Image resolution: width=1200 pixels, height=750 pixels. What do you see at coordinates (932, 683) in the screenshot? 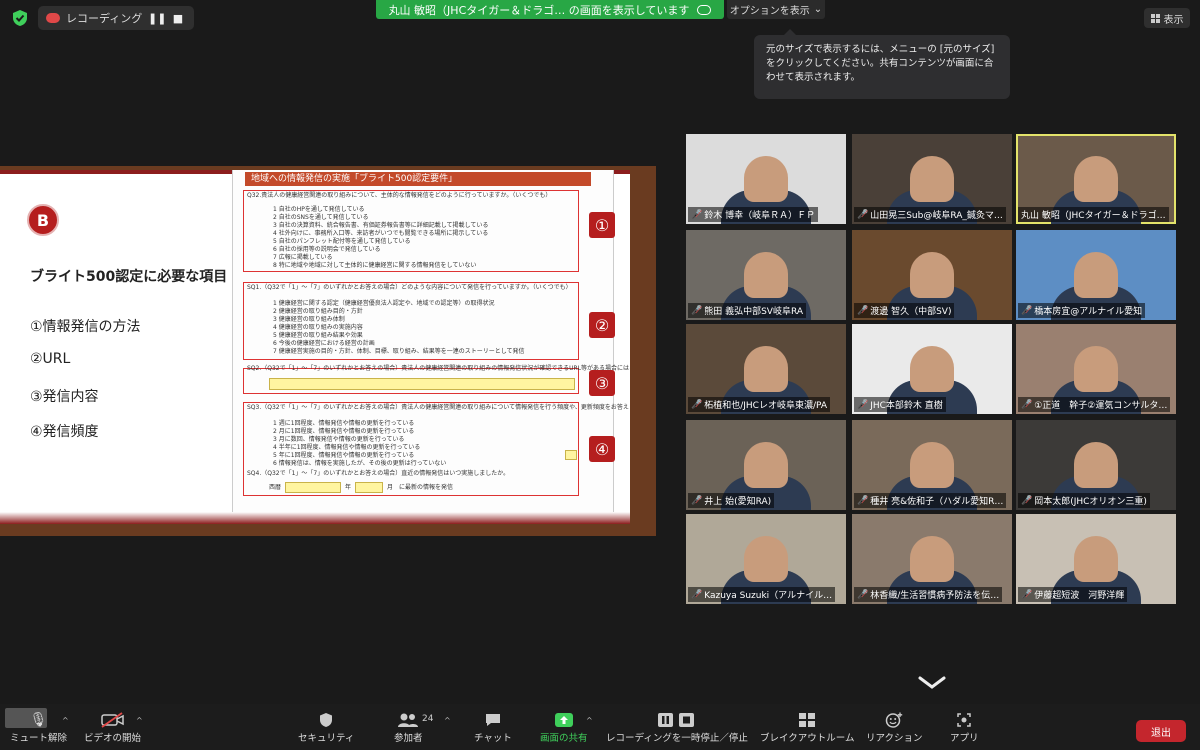
I see `chevron-down-icon` at bounding box center [932, 683].